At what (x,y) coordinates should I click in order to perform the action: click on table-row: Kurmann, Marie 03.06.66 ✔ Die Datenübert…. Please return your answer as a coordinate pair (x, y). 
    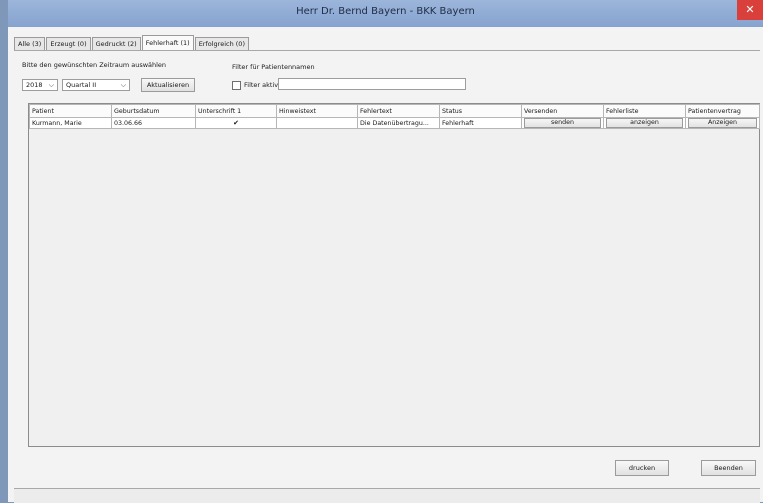
    Looking at the image, I should click on (394, 123).